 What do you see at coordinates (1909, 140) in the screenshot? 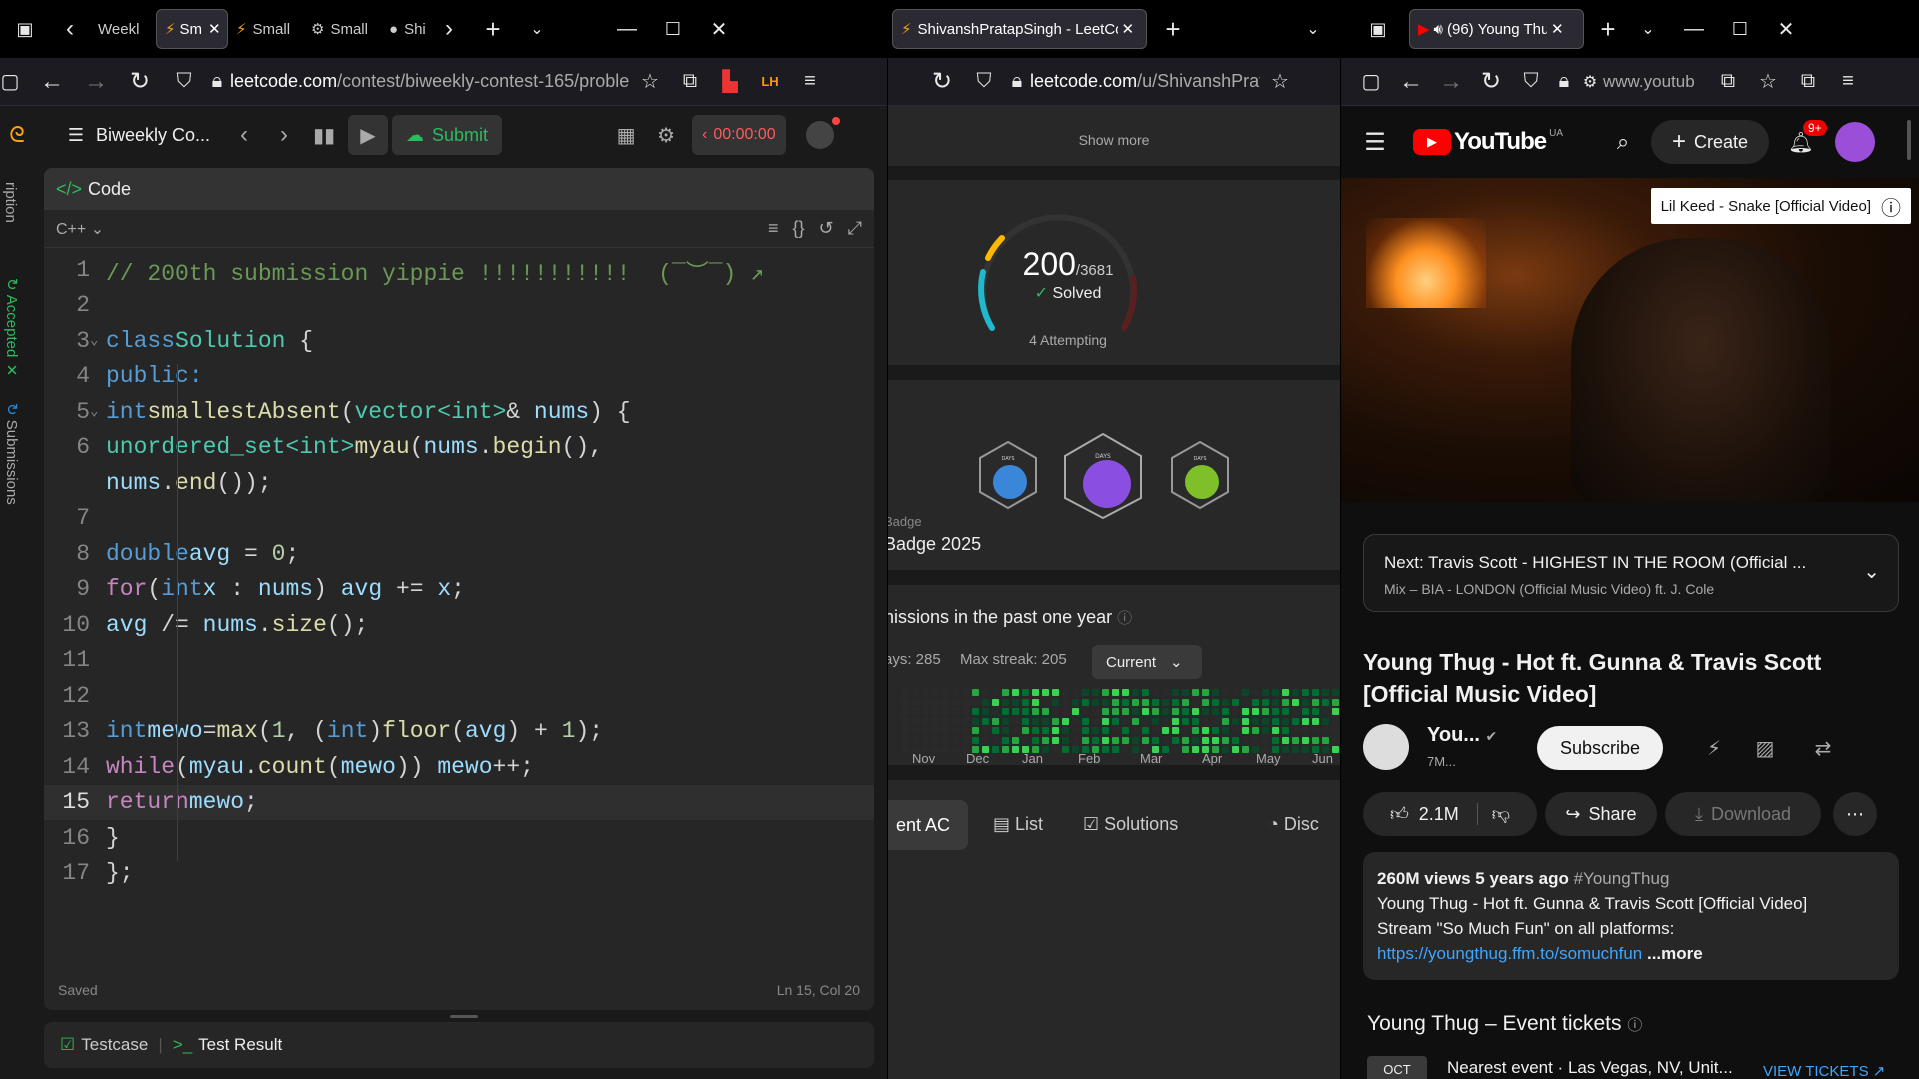
I see `page-scrollbar` at bounding box center [1909, 140].